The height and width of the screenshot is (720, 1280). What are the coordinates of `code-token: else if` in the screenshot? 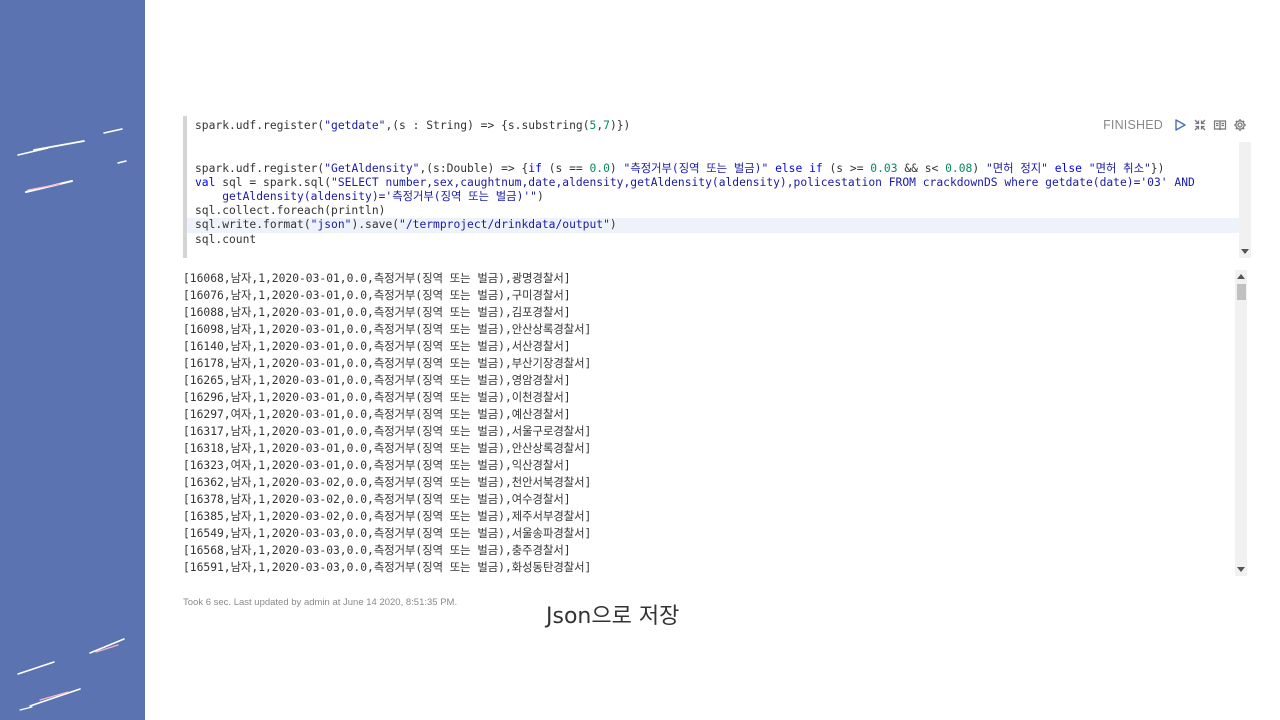 It's located at (799, 168).